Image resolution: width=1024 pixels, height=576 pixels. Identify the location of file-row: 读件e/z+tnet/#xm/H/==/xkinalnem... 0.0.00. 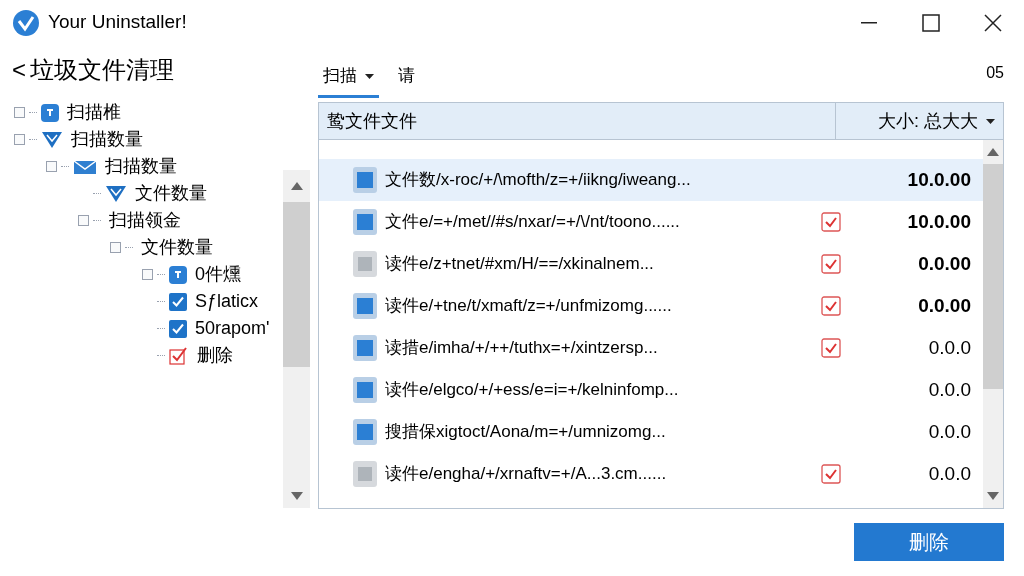
(651, 264).